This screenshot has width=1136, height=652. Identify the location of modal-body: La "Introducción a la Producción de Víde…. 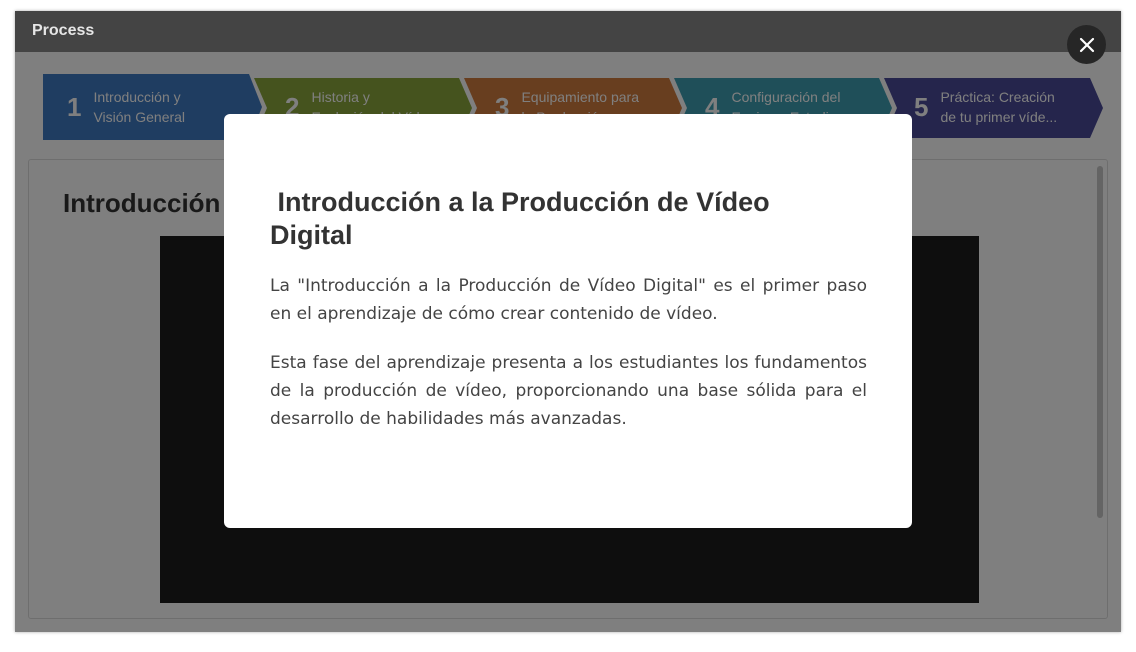
(568, 363).